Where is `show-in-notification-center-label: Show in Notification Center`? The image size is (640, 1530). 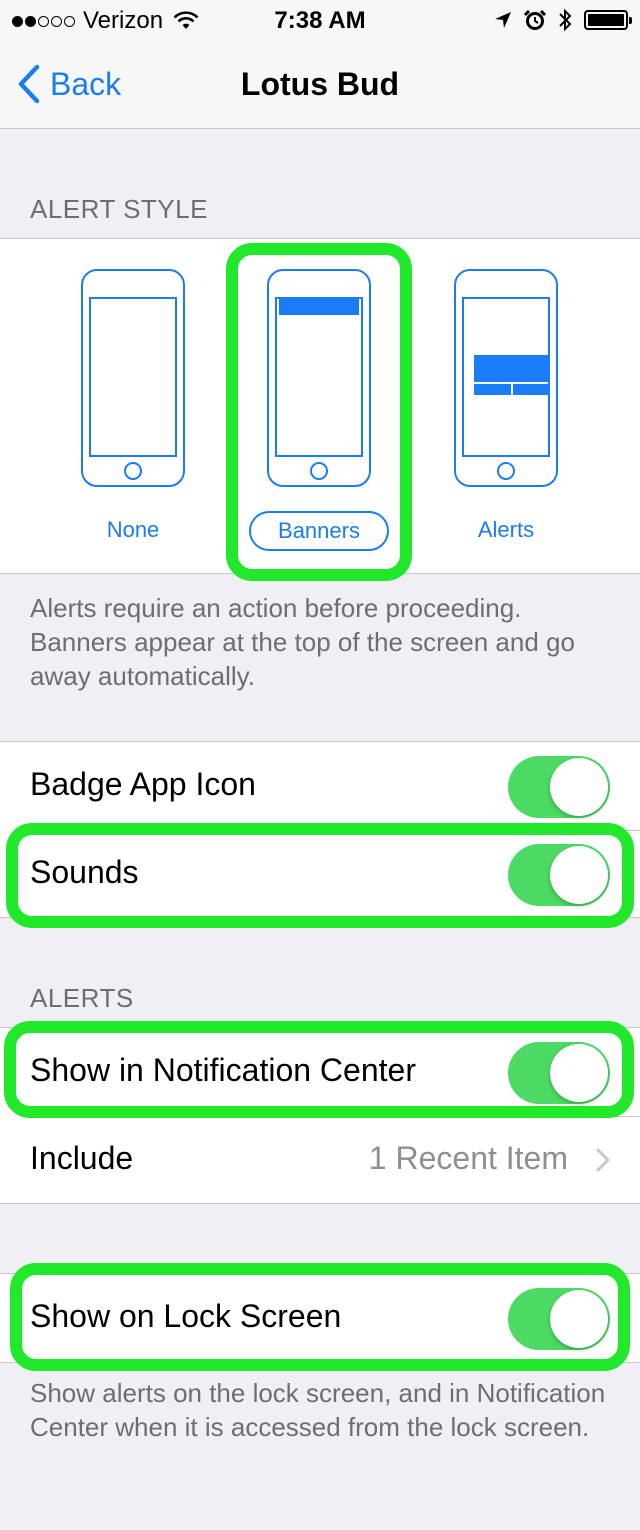
show-in-notification-center-label: Show in Notification Center is located at coordinates (223, 1070).